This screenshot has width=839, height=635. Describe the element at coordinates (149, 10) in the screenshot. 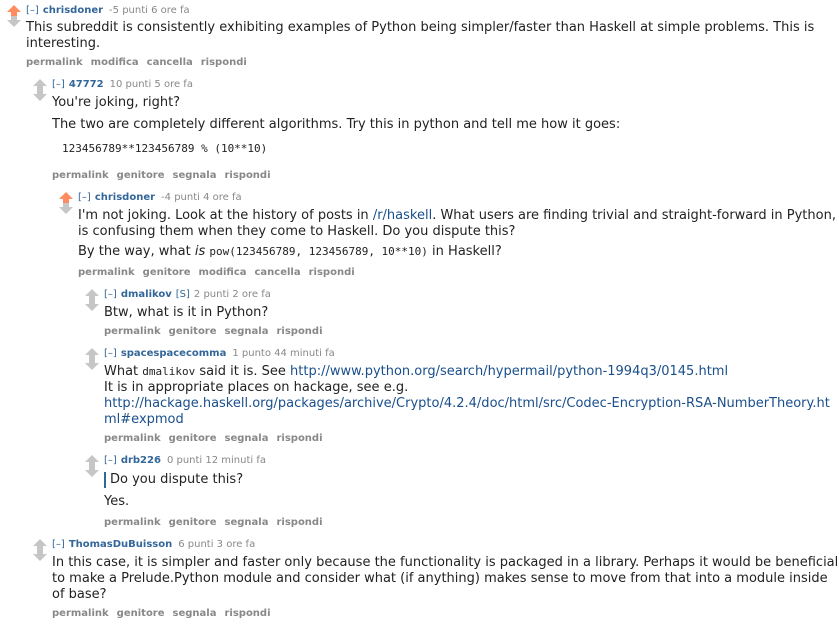

I see `score-time: -5 punti 6 ore fa` at that location.